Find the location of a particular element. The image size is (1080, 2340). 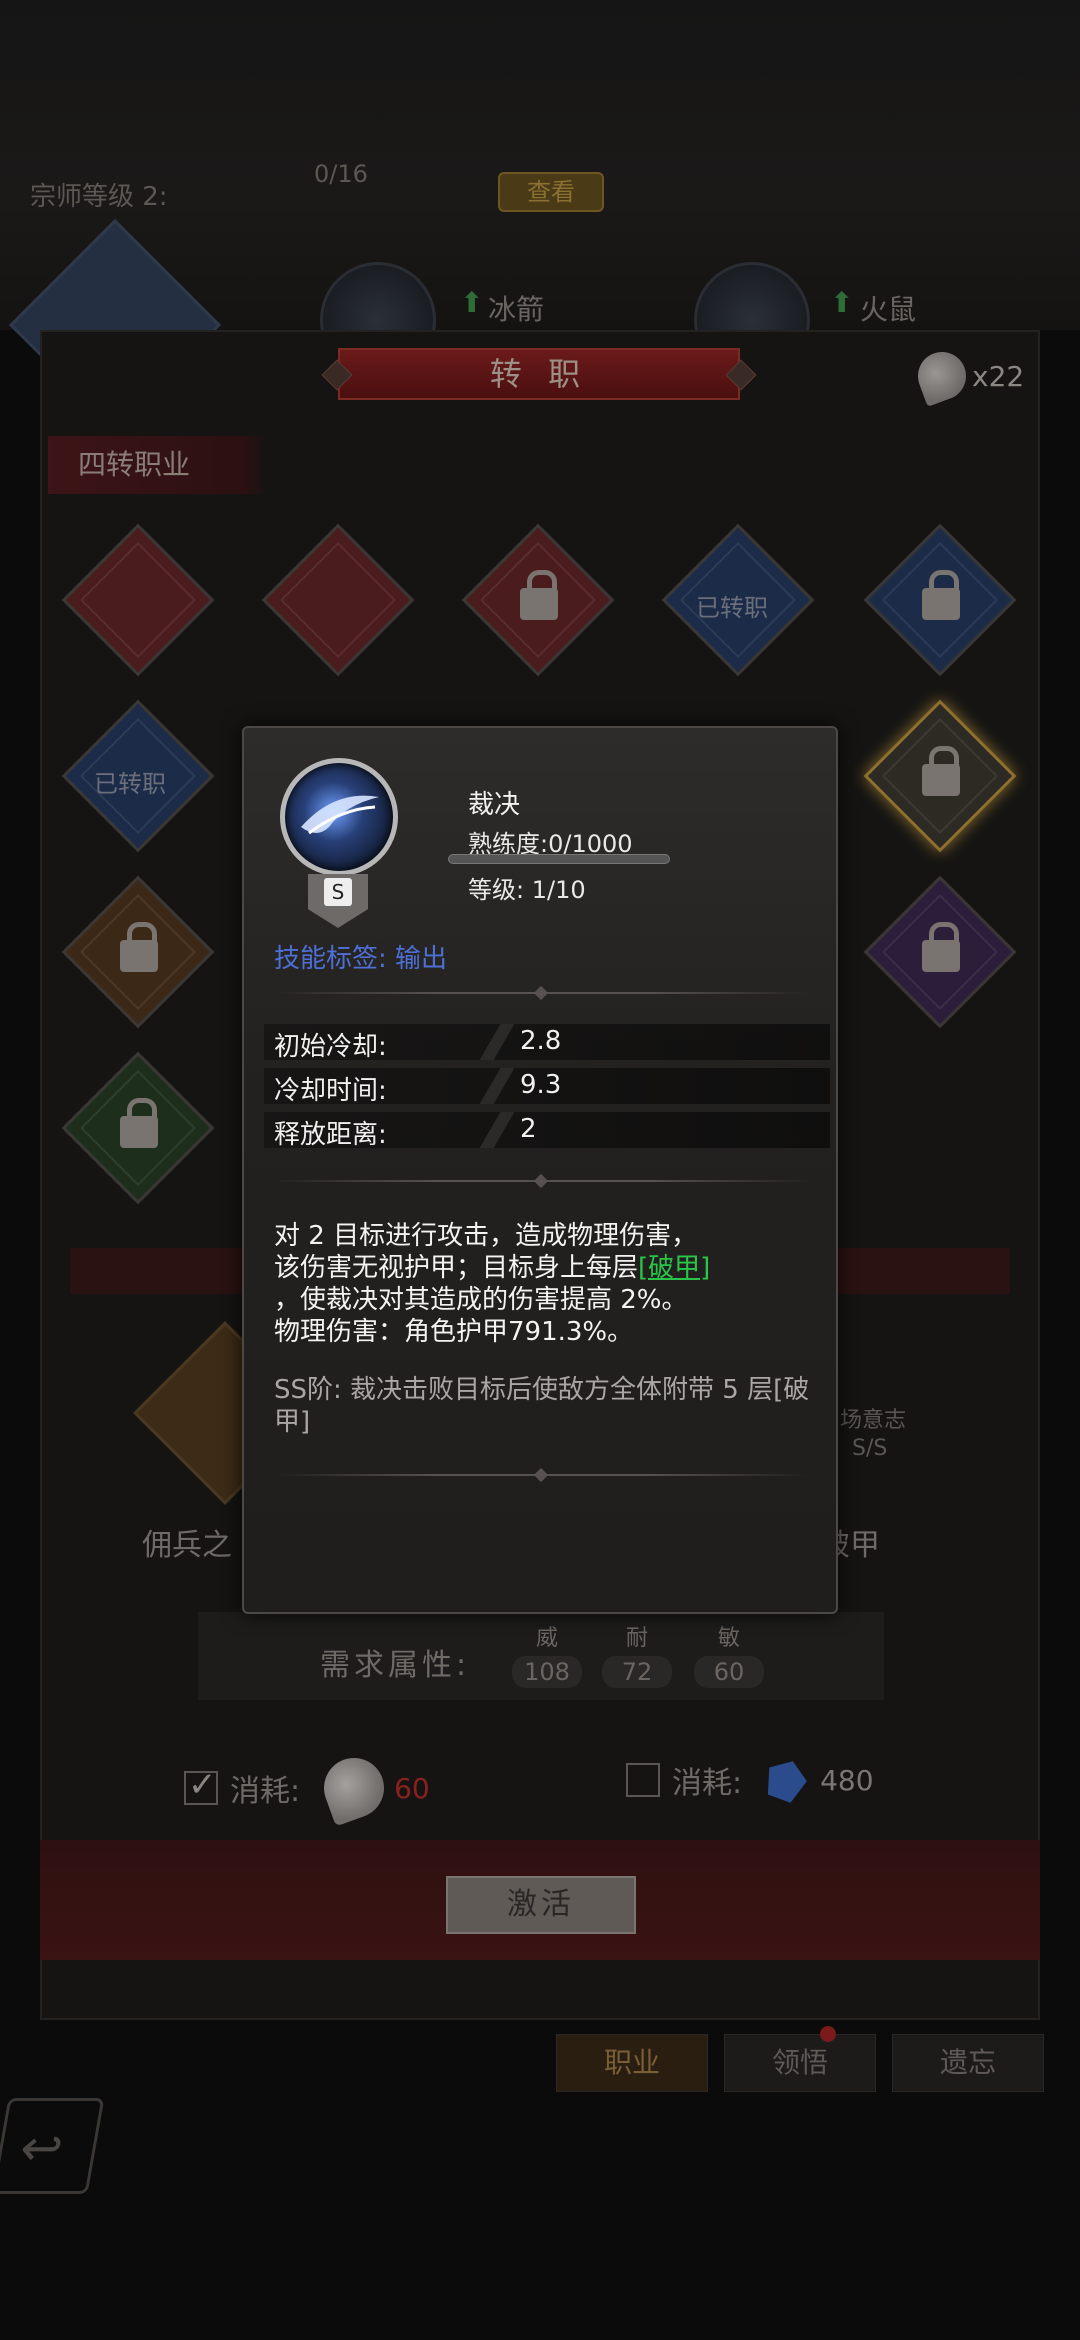

stat-row-cooldown: 冷却时间: 9.3 is located at coordinates (547, 1087).